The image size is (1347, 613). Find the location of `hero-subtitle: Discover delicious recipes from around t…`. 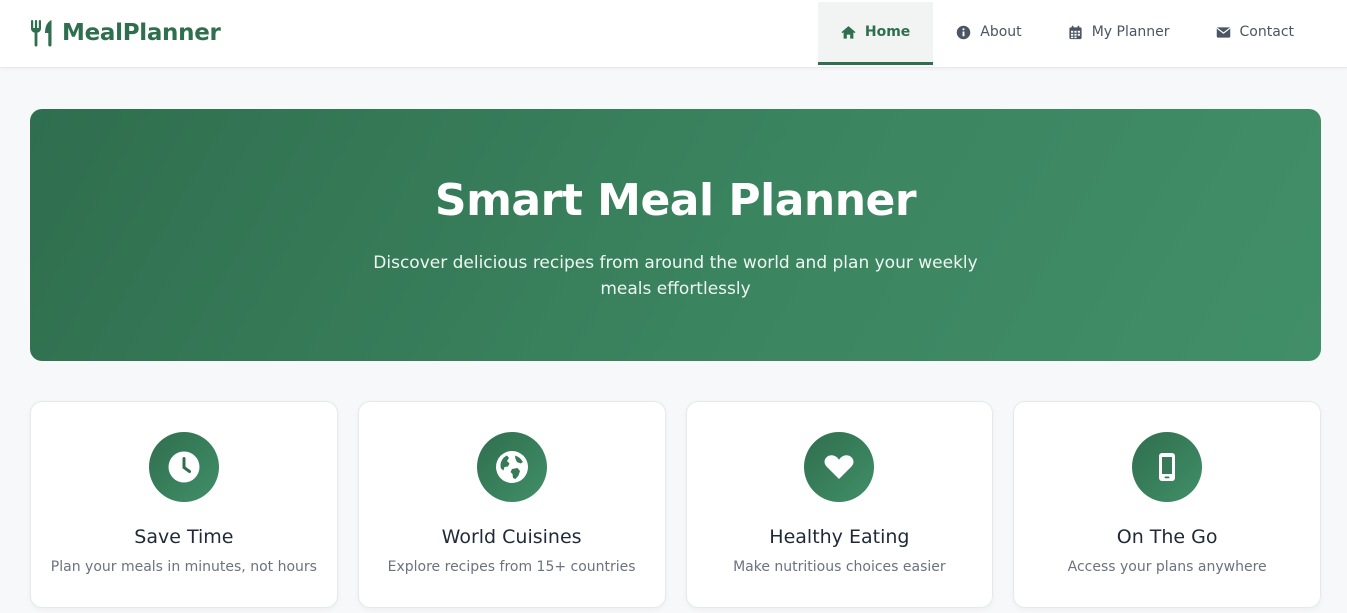

hero-subtitle: Discover delicious recipes from around t… is located at coordinates (675, 276).